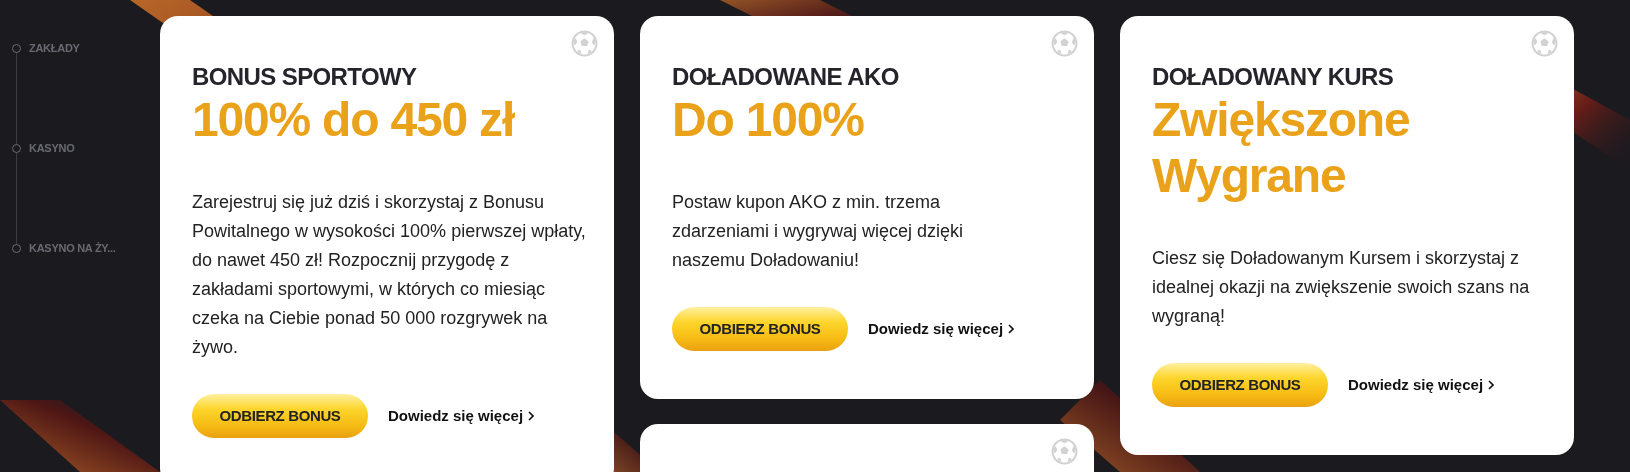  Describe the element at coordinates (305, 77) in the screenshot. I see `card-title: BONUS SPORTOWY` at that location.